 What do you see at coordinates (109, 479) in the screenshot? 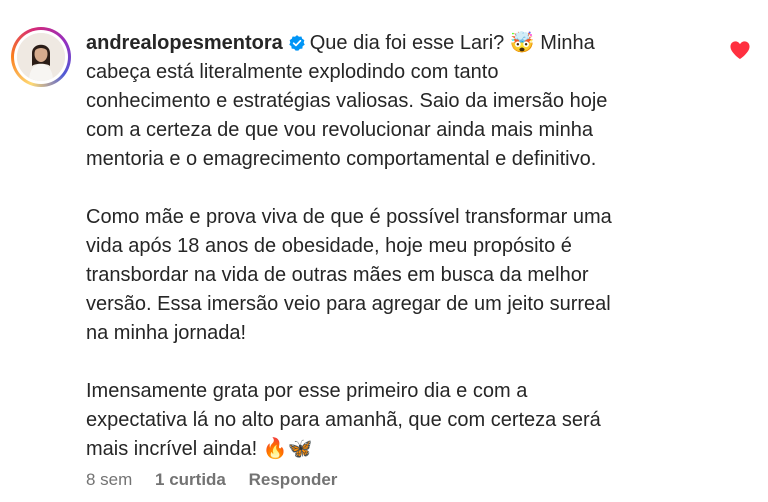
I see `comment-time: 8 sem` at bounding box center [109, 479].